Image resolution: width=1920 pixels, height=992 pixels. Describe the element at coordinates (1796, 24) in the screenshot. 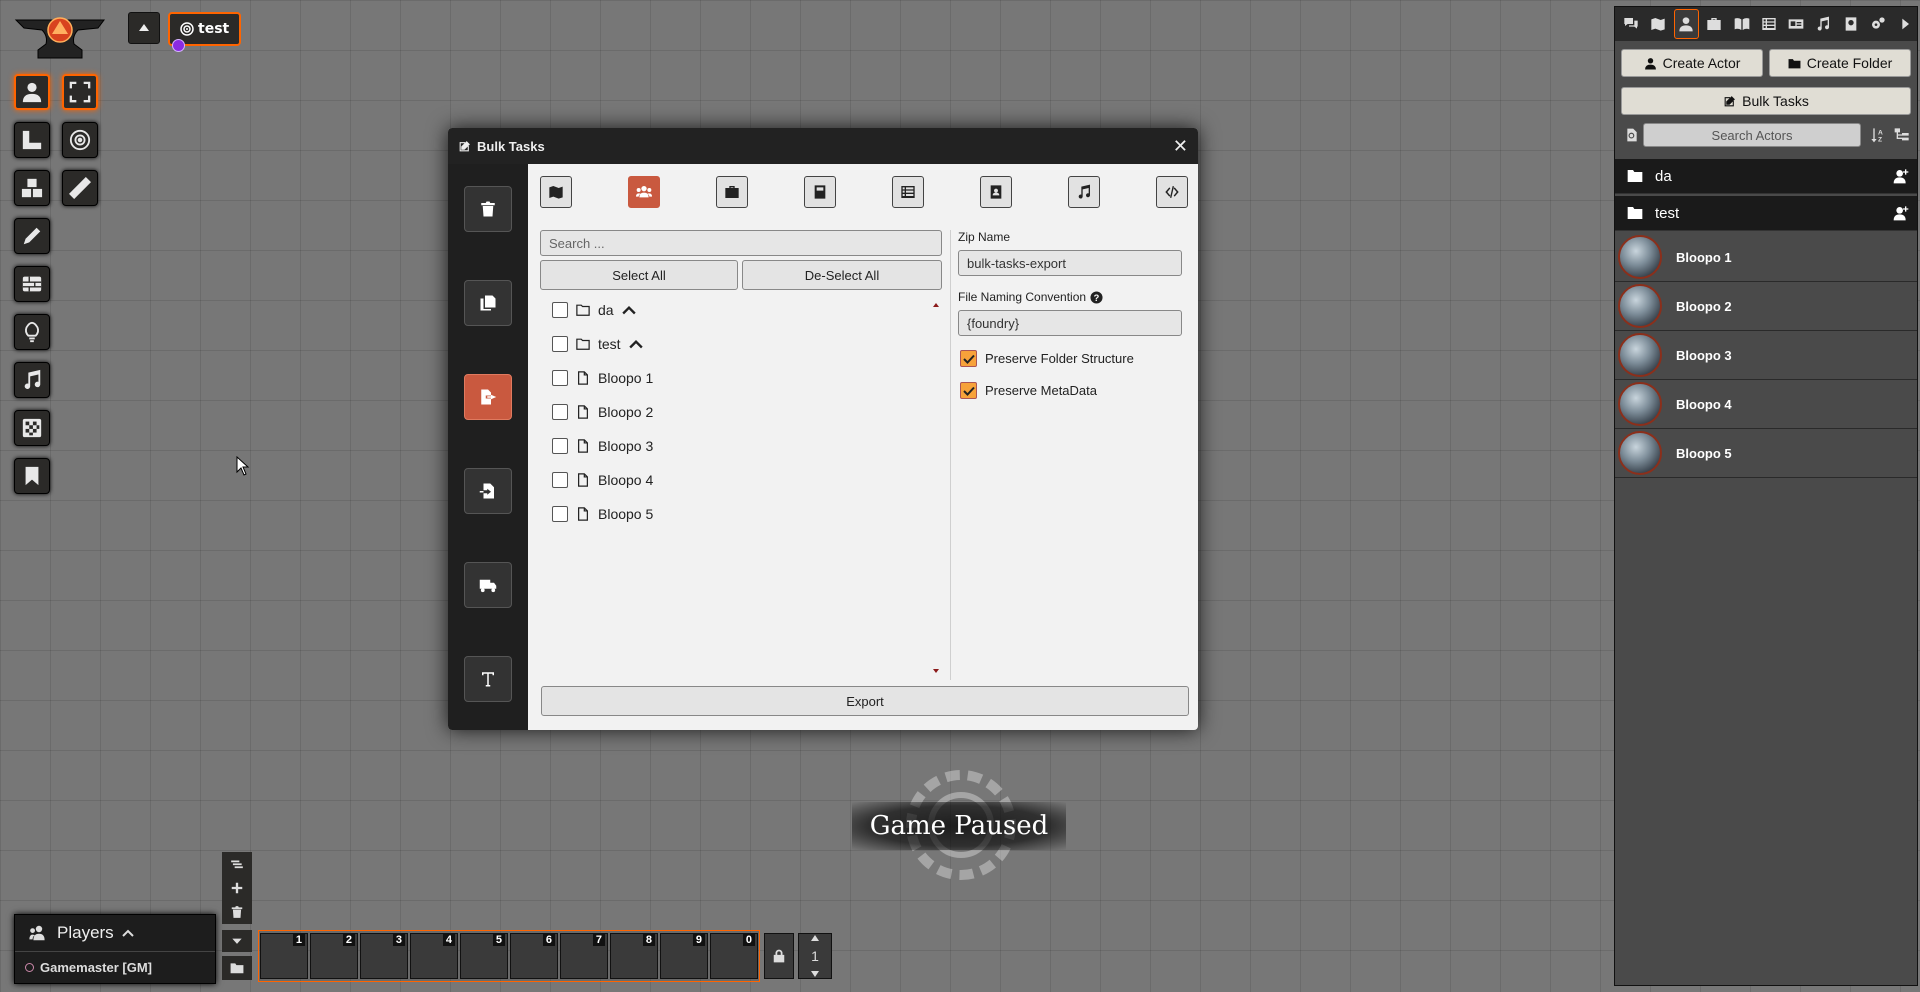

I see `tab-cards` at that location.